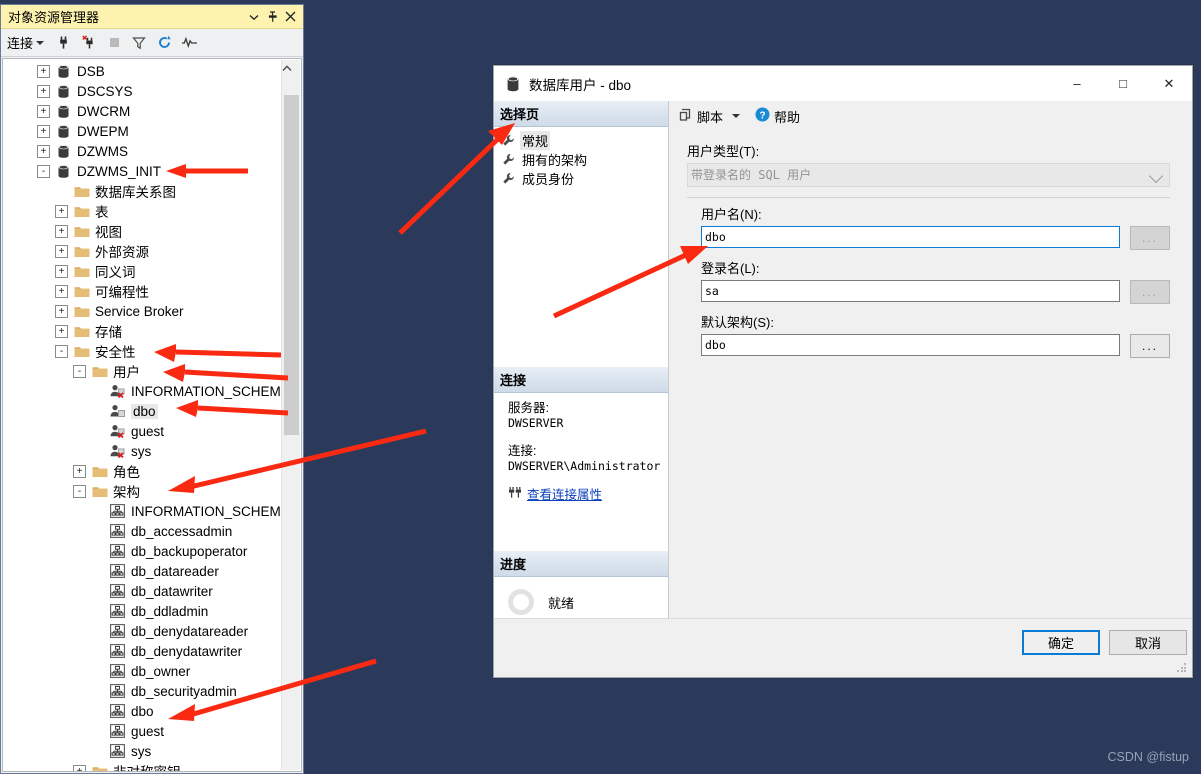 Image resolution: width=1201 pixels, height=774 pixels. Describe the element at coordinates (581, 159) in the screenshot. I see `page-item-owned-schemas: 拥有的架构` at that location.